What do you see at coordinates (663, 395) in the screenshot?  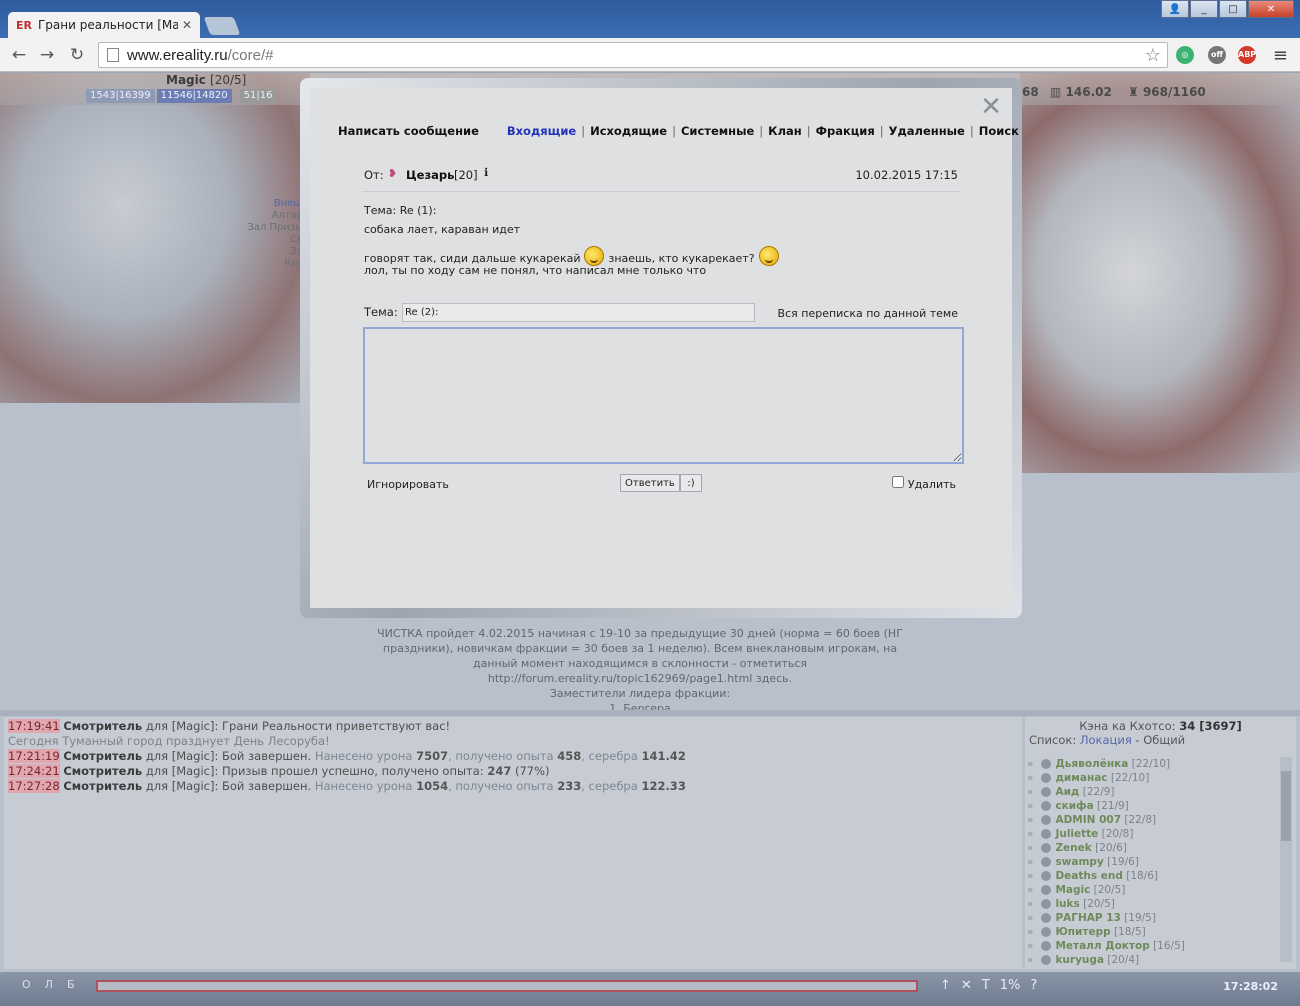 I see `reply-textarea` at bounding box center [663, 395].